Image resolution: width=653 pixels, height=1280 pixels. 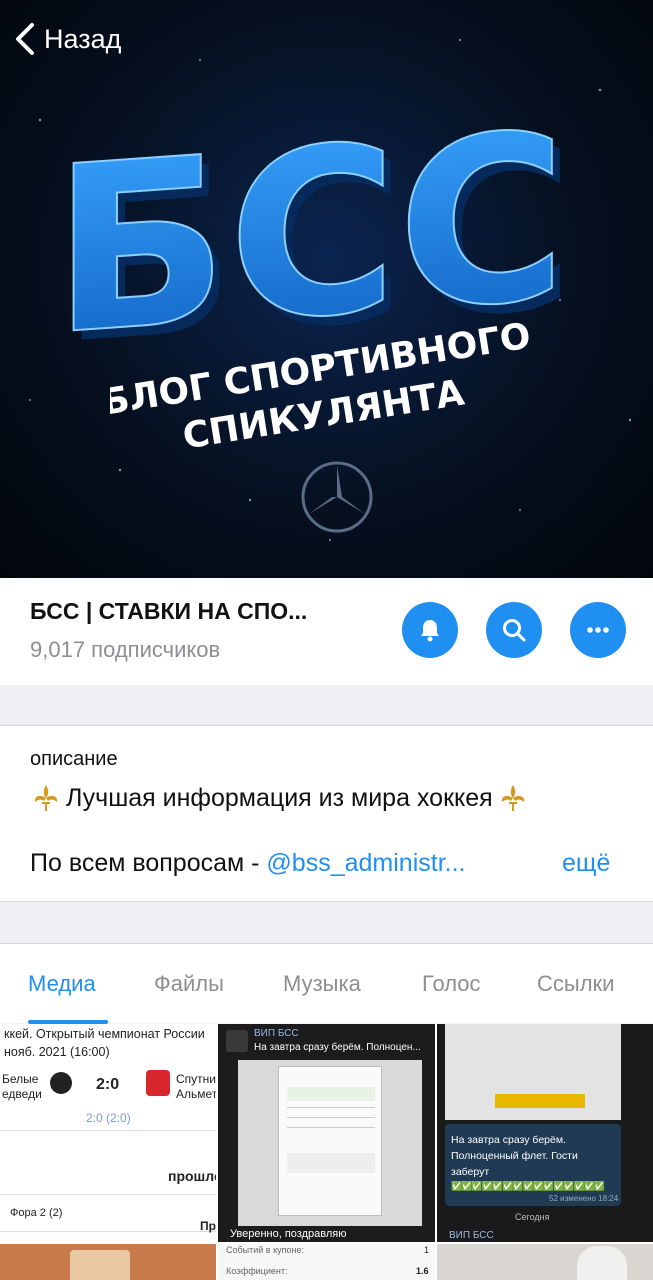 What do you see at coordinates (108, 1118) in the screenshot?
I see `period-score: 2:0 (2:0)` at bounding box center [108, 1118].